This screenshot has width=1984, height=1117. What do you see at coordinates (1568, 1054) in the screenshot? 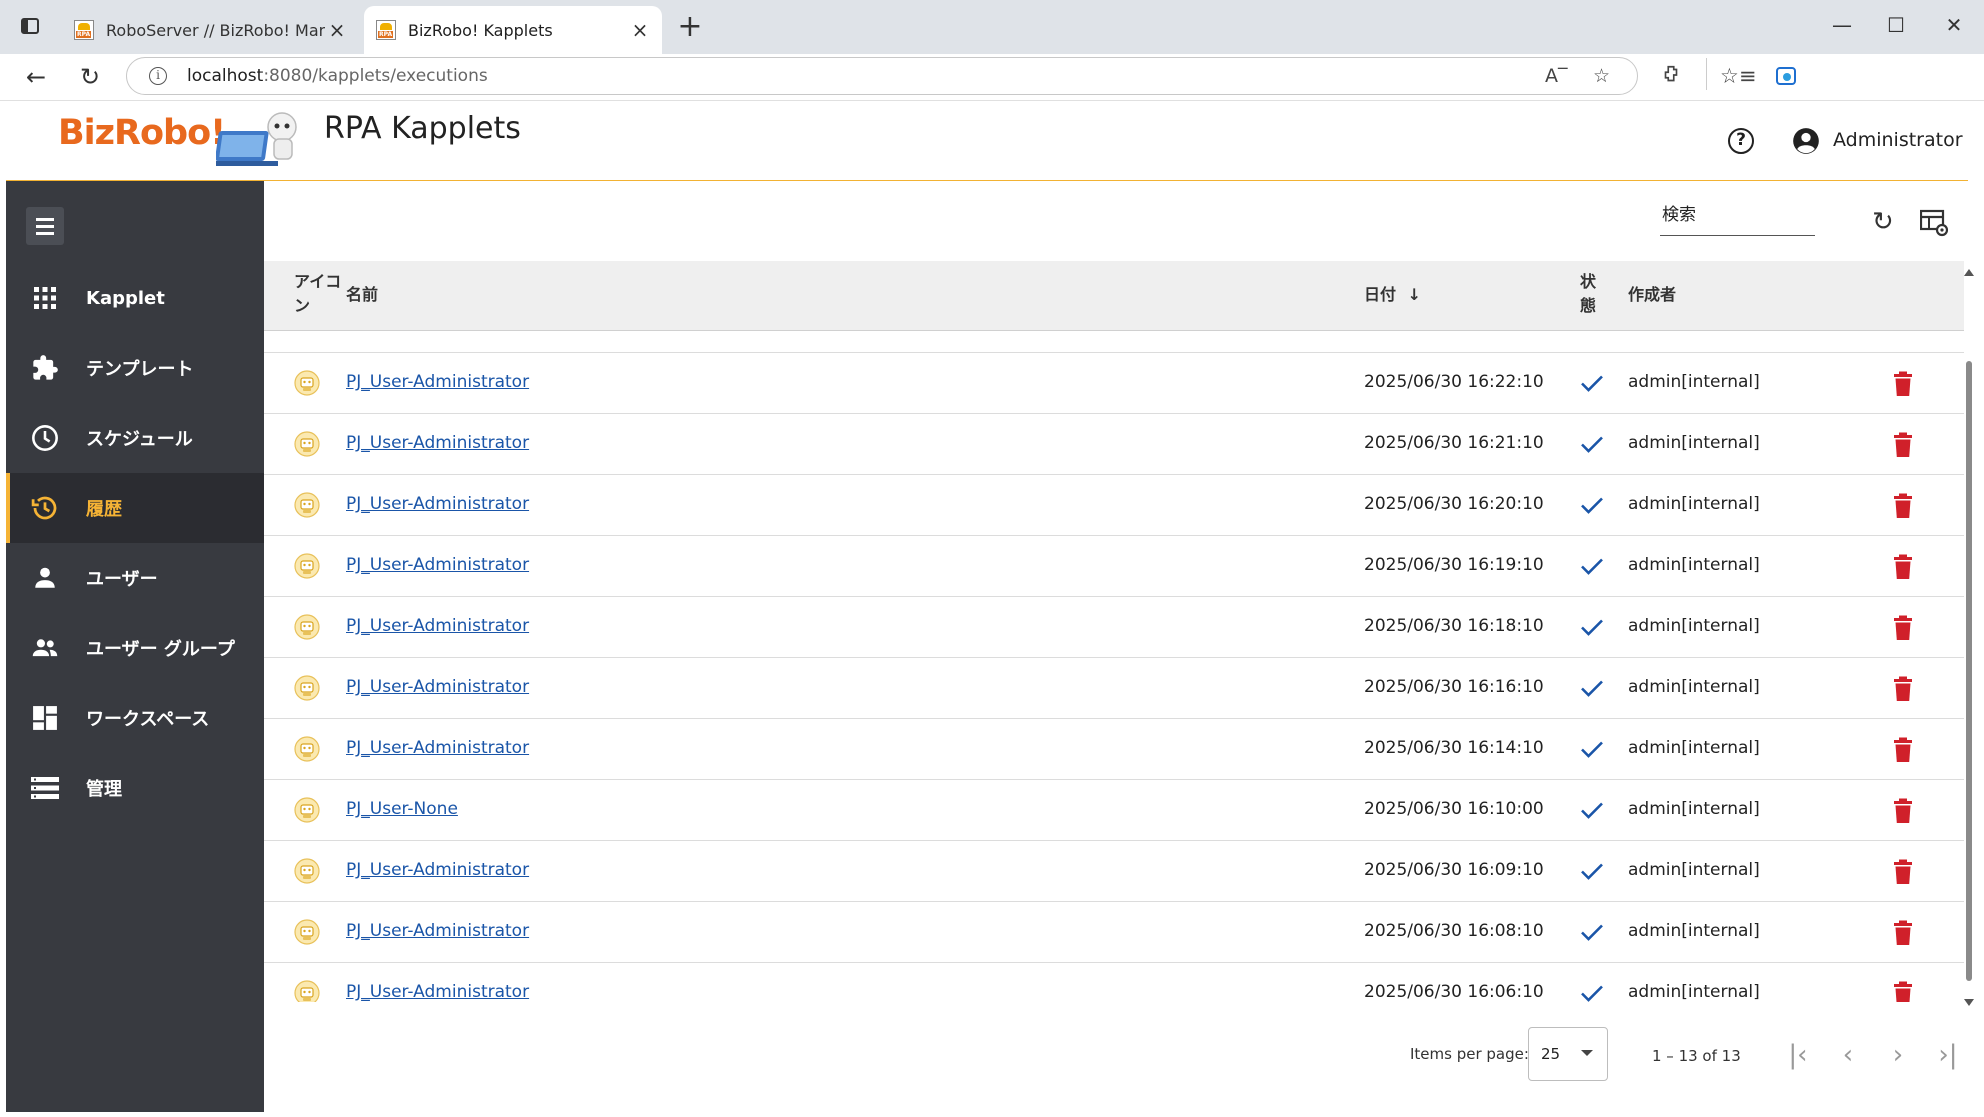
I see `items-per-page-select: 25` at bounding box center [1568, 1054].